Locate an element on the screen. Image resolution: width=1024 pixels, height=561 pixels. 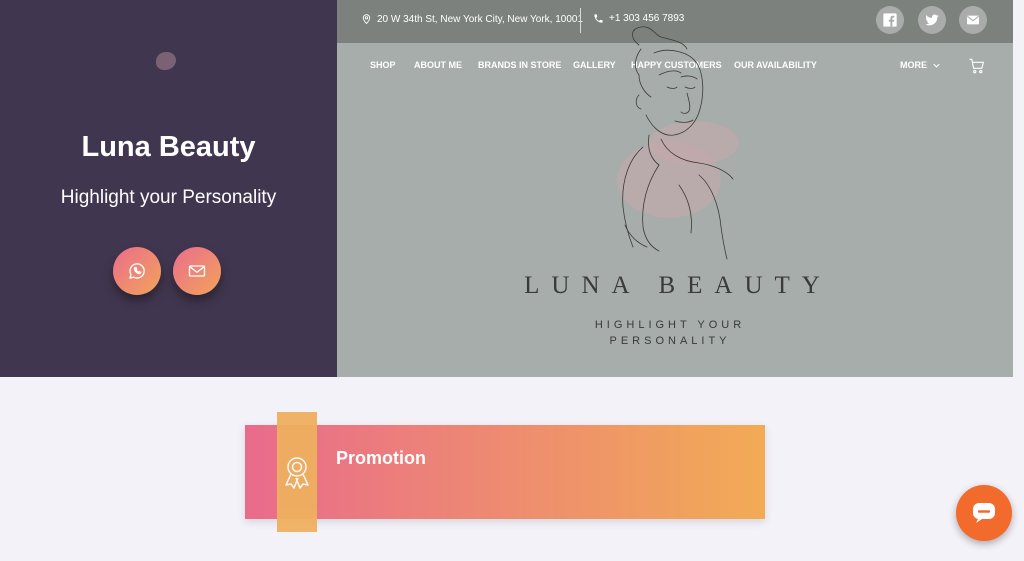
topbar-divider is located at coordinates (580, 20).